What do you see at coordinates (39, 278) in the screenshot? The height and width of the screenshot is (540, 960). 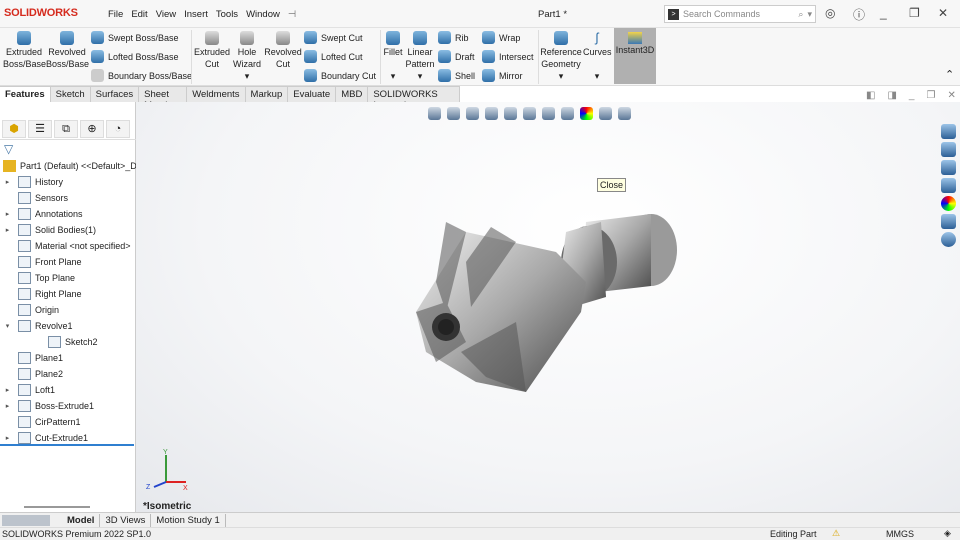 I see `tree-item: Top Plane` at bounding box center [39, 278].